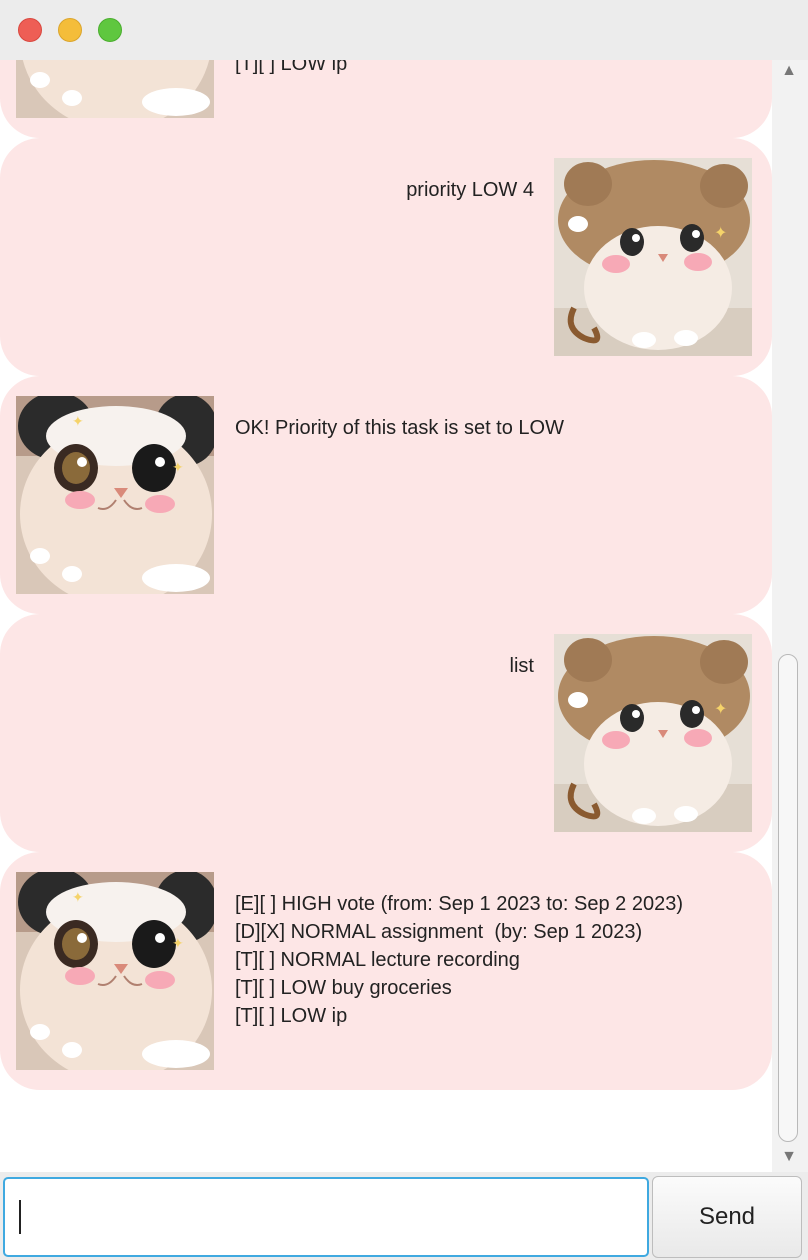  I want to click on user-message-text: priority LOW 4, so click(470, 190).